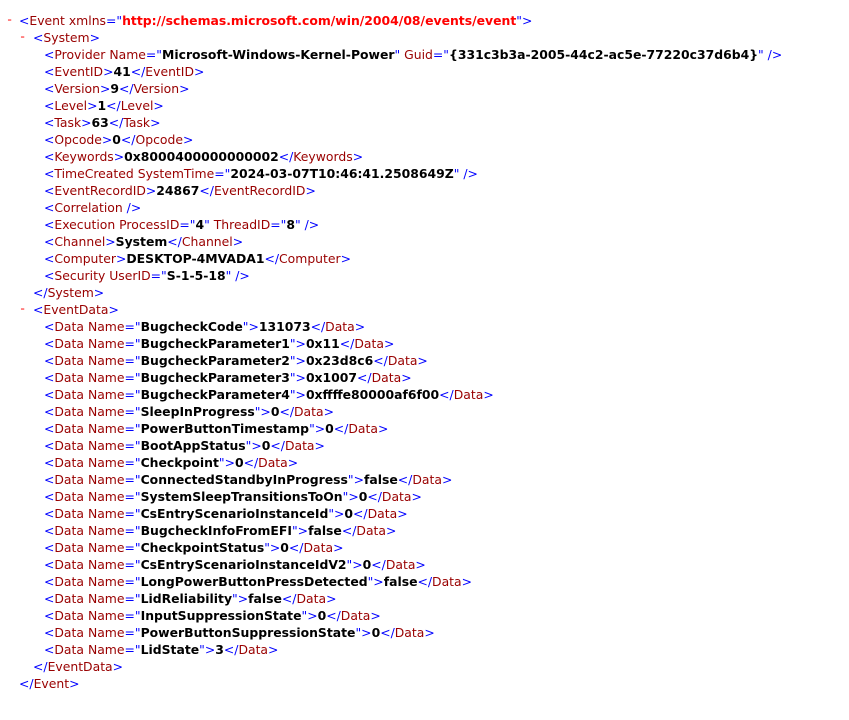 The image size is (849, 720). I want to click on data-value: 0x1007, so click(331, 377).